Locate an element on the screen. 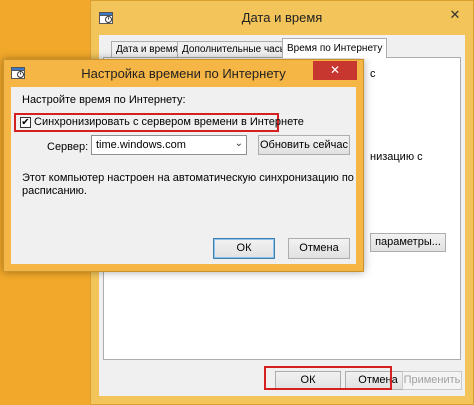  date-time-titlebar: Дата и время ✕ is located at coordinates (282, 18).